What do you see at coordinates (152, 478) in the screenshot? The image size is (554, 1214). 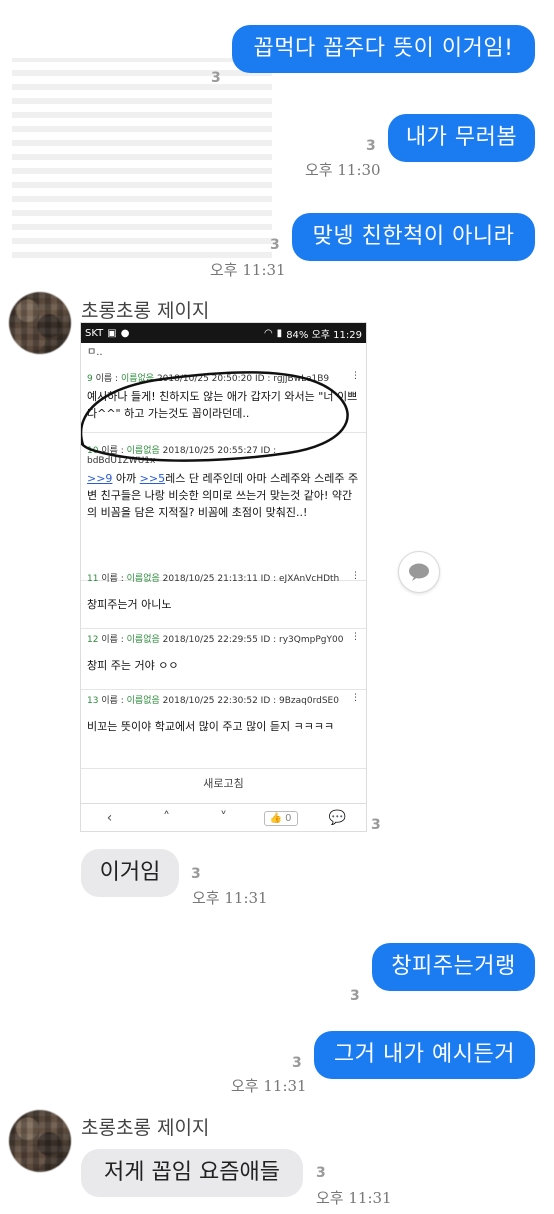 I see `reply-link-5: >>5` at bounding box center [152, 478].